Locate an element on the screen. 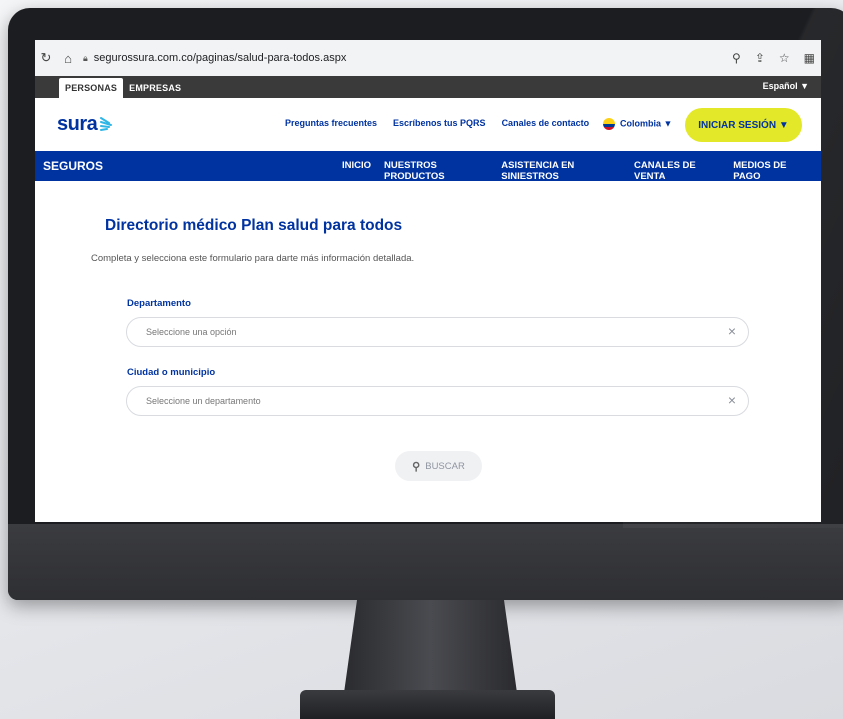 This screenshot has width=843, height=719. search-button: ⚲ BUSCAR is located at coordinates (438, 466).